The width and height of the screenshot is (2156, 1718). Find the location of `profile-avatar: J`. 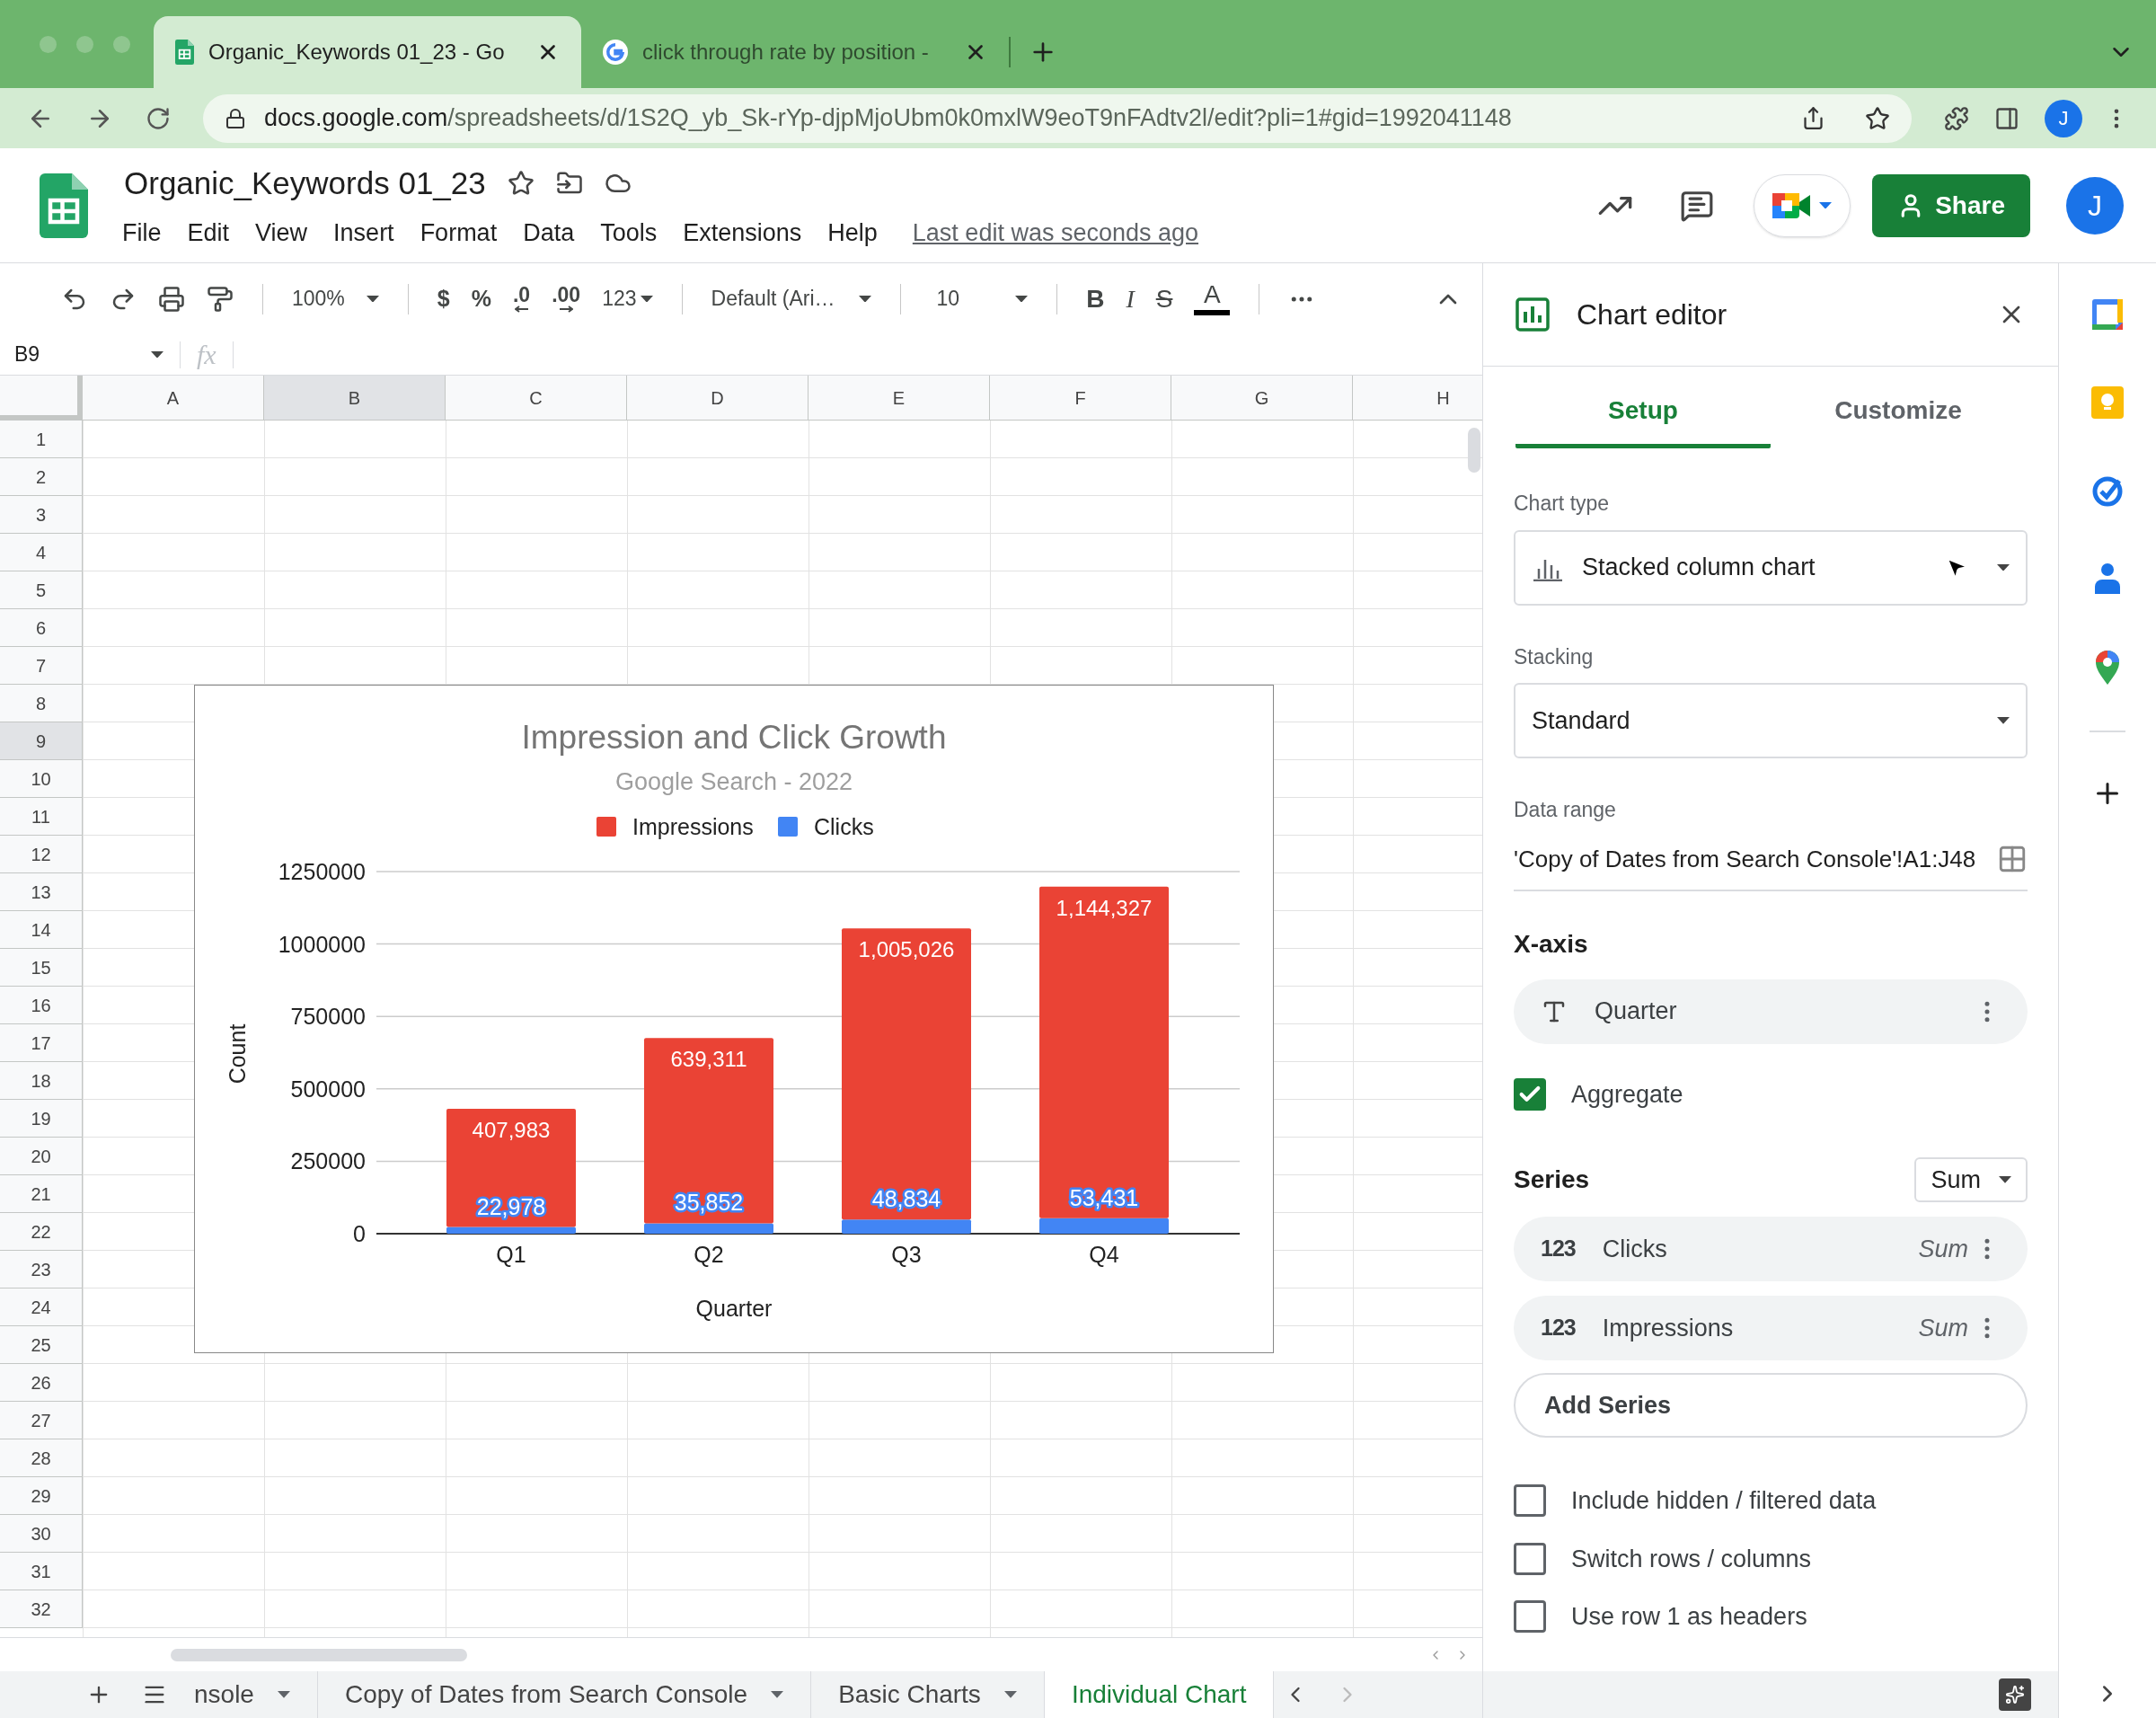

profile-avatar: J is located at coordinates (2063, 118).